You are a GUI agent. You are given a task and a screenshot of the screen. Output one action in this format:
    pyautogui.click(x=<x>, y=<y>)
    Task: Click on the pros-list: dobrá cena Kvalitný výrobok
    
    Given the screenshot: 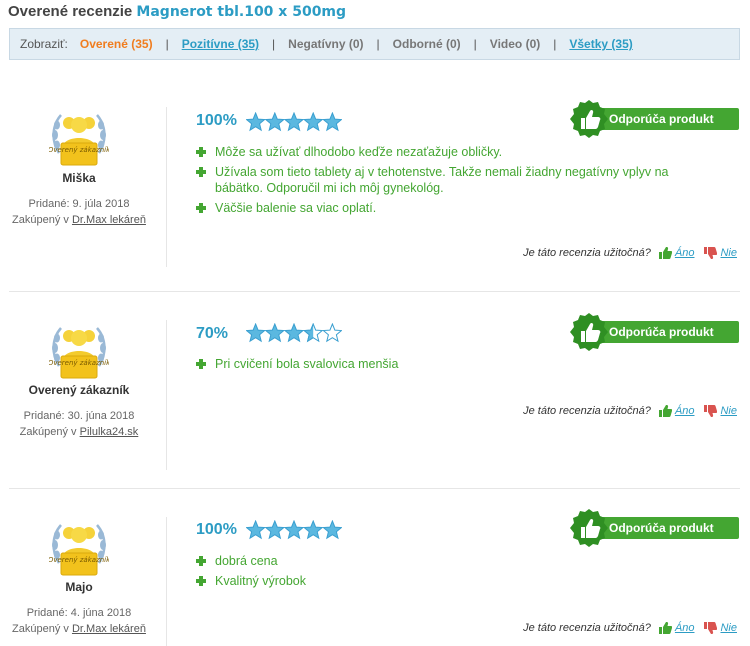 What is the action you would take?
    pyautogui.click(x=436, y=573)
    